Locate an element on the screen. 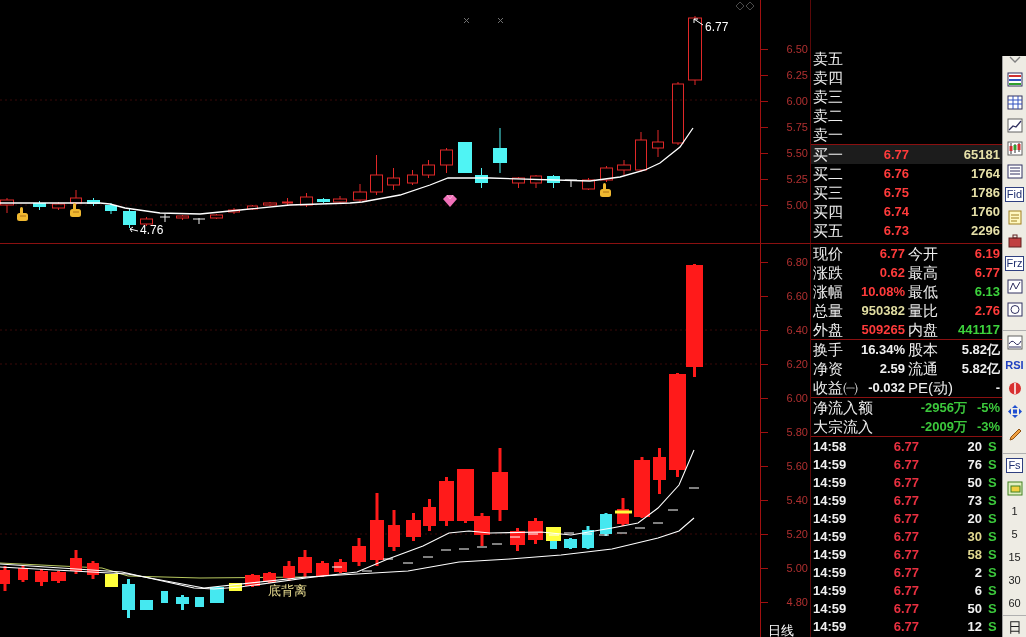 The image size is (1026, 637). chevron-icon is located at coordinates (1014, 59).